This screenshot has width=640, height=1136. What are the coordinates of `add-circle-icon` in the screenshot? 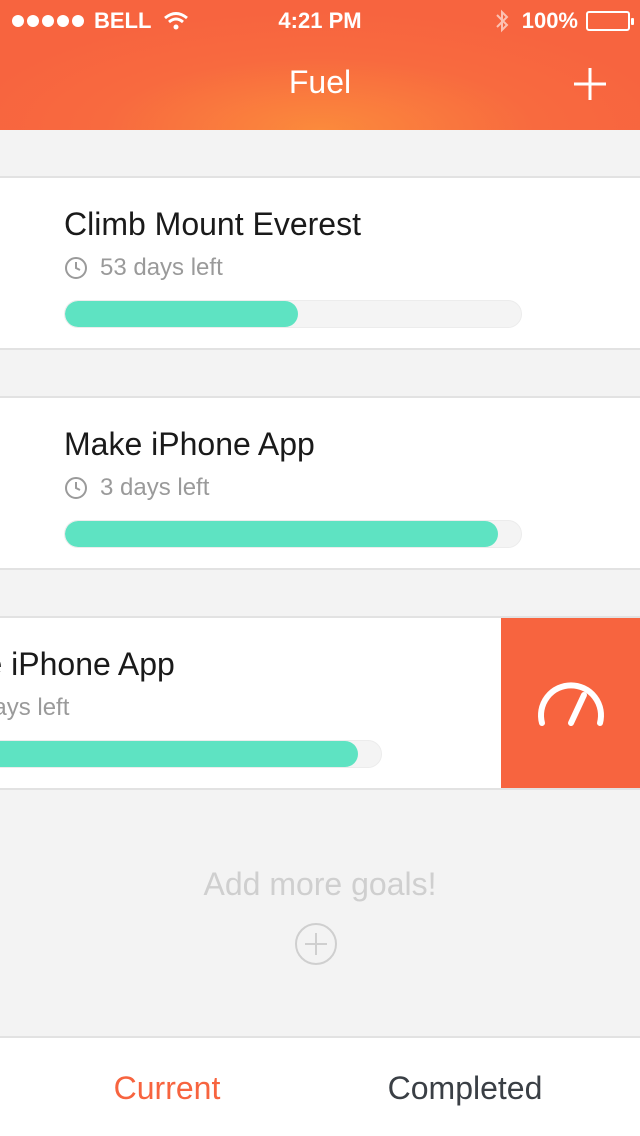 It's located at (316, 944).